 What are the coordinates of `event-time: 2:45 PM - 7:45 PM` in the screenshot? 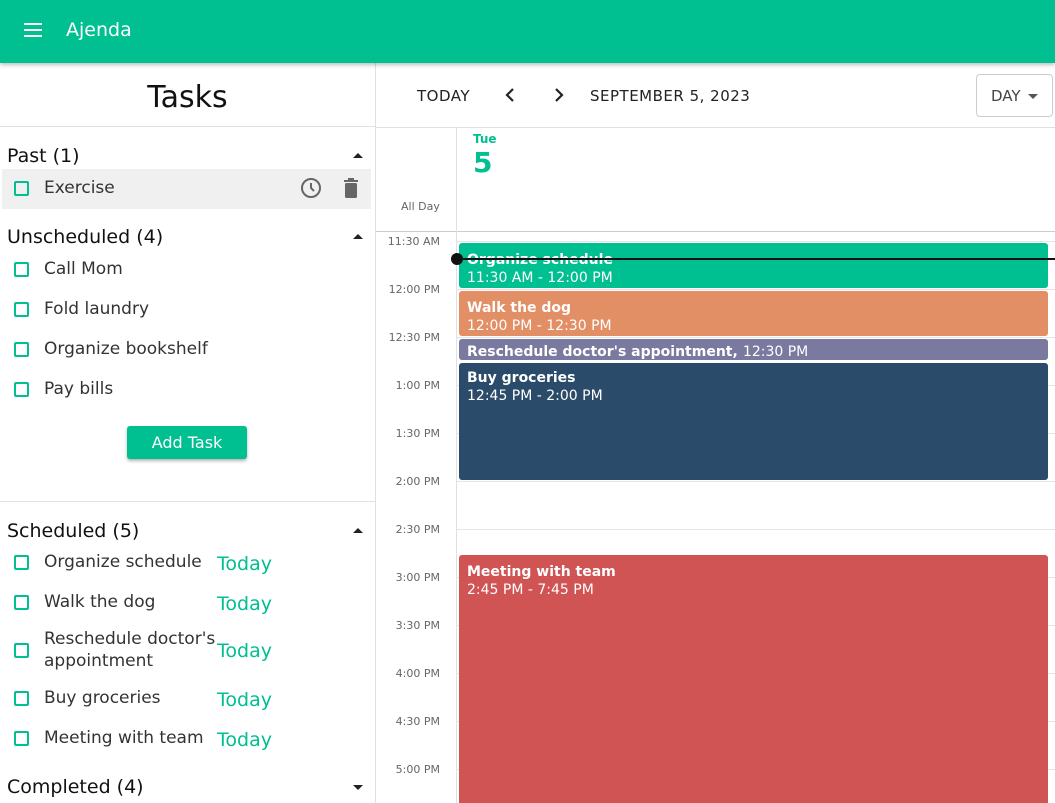 It's located at (530, 590).